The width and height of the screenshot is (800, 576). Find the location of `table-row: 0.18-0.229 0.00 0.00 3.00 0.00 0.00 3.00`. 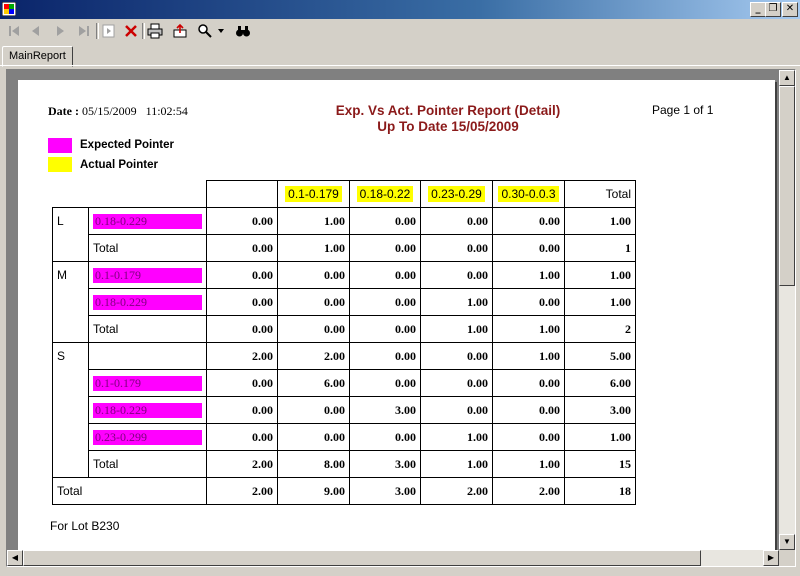

table-row: 0.18-0.229 0.00 0.00 3.00 0.00 0.00 3.00 is located at coordinates (344, 410).